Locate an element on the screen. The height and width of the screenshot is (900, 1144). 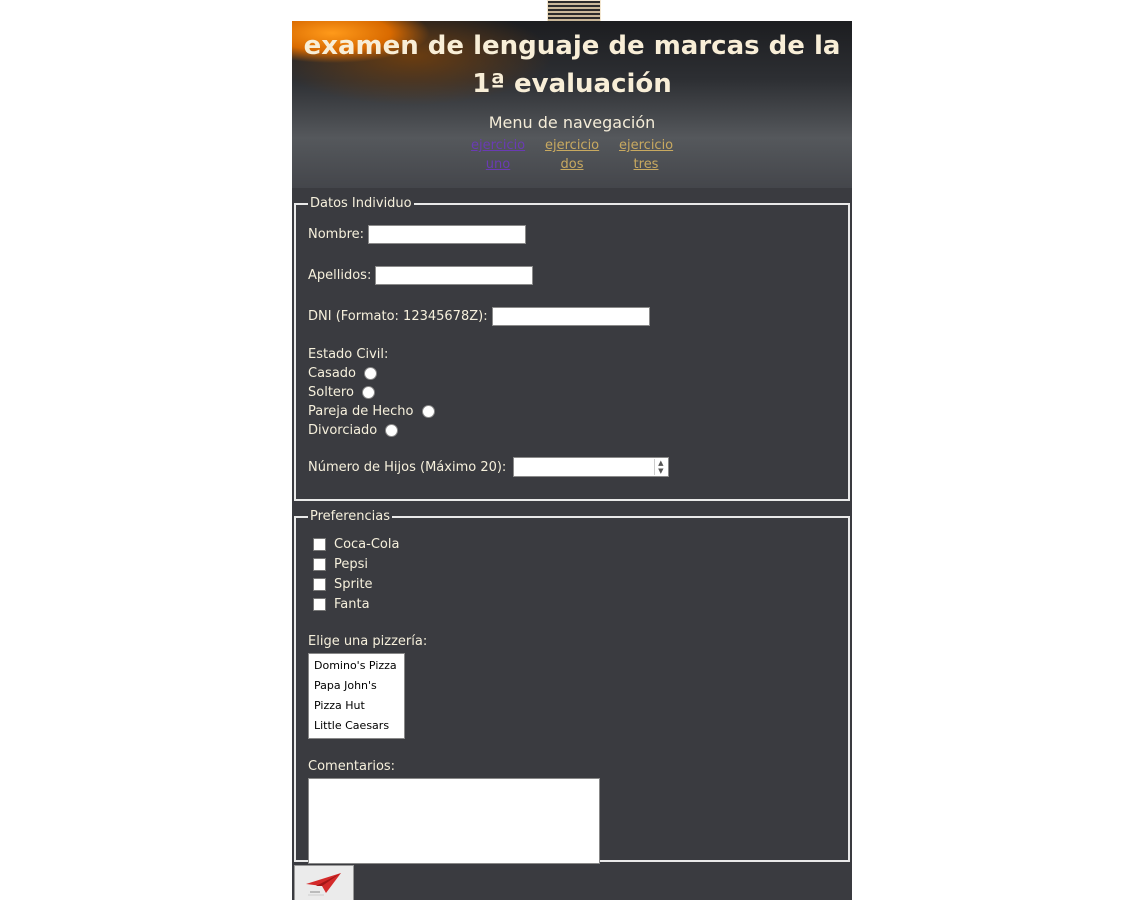
radio-soltero is located at coordinates (368, 392).